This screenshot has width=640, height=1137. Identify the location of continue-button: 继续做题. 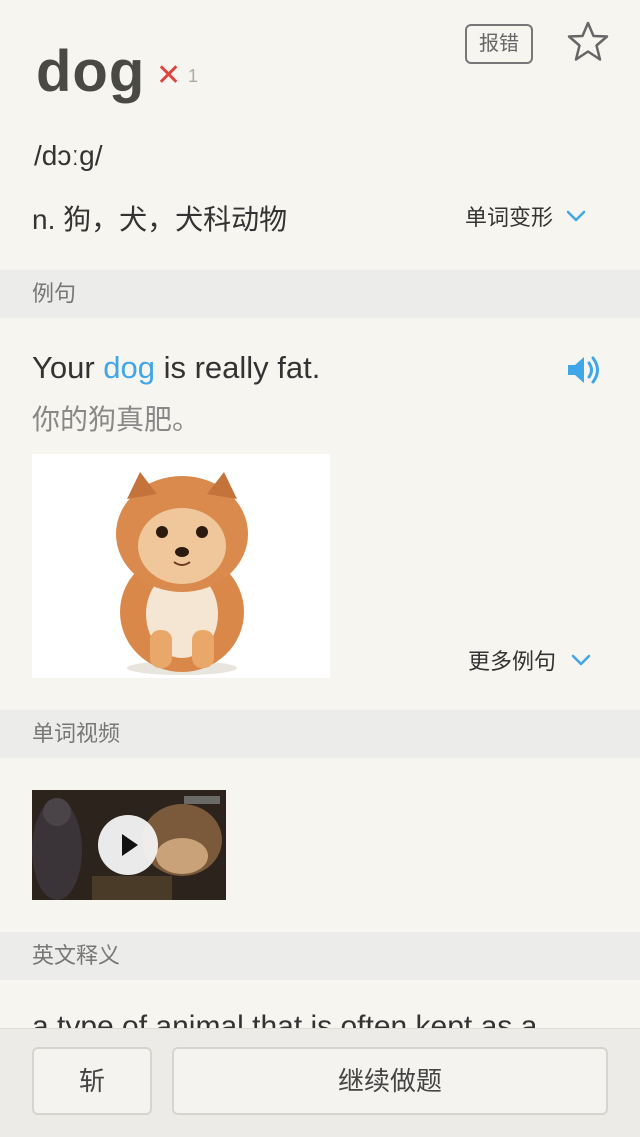
(390, 1081).